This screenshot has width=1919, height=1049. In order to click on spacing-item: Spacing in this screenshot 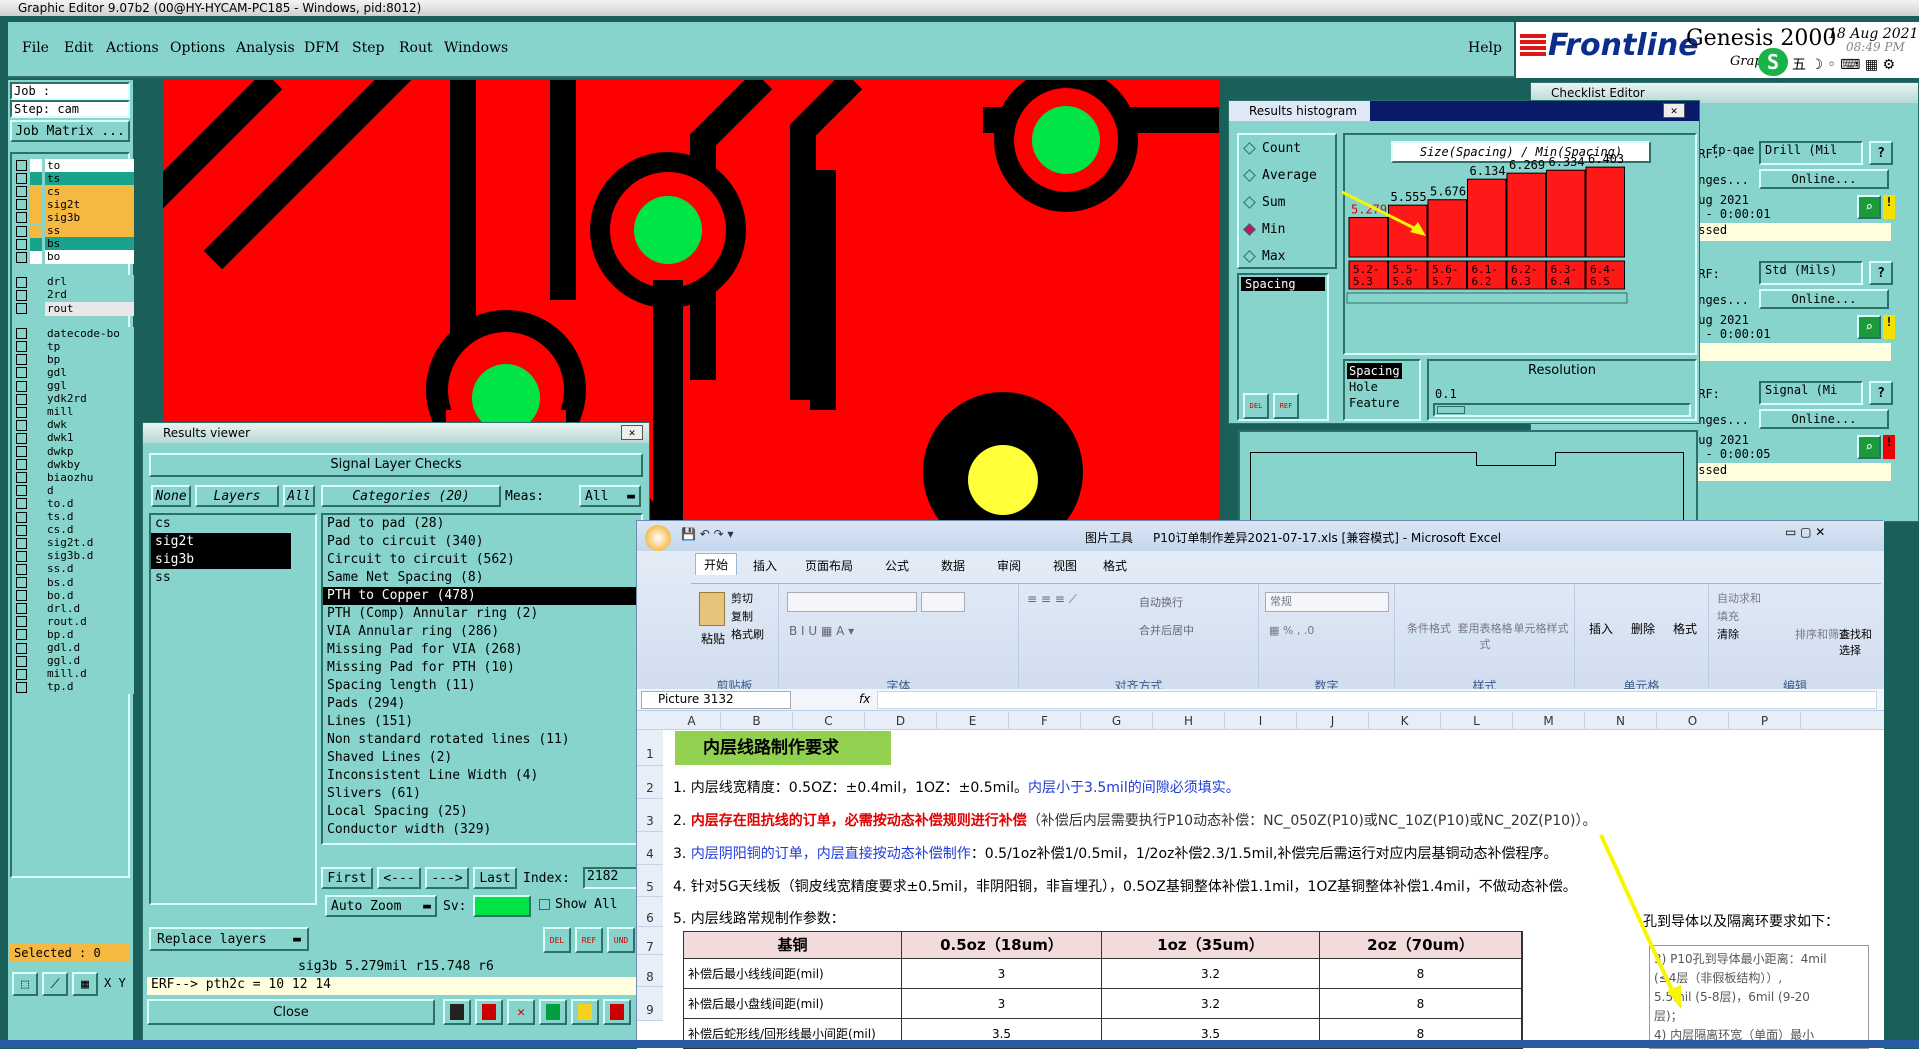, I will do `click(1283, 284)`.